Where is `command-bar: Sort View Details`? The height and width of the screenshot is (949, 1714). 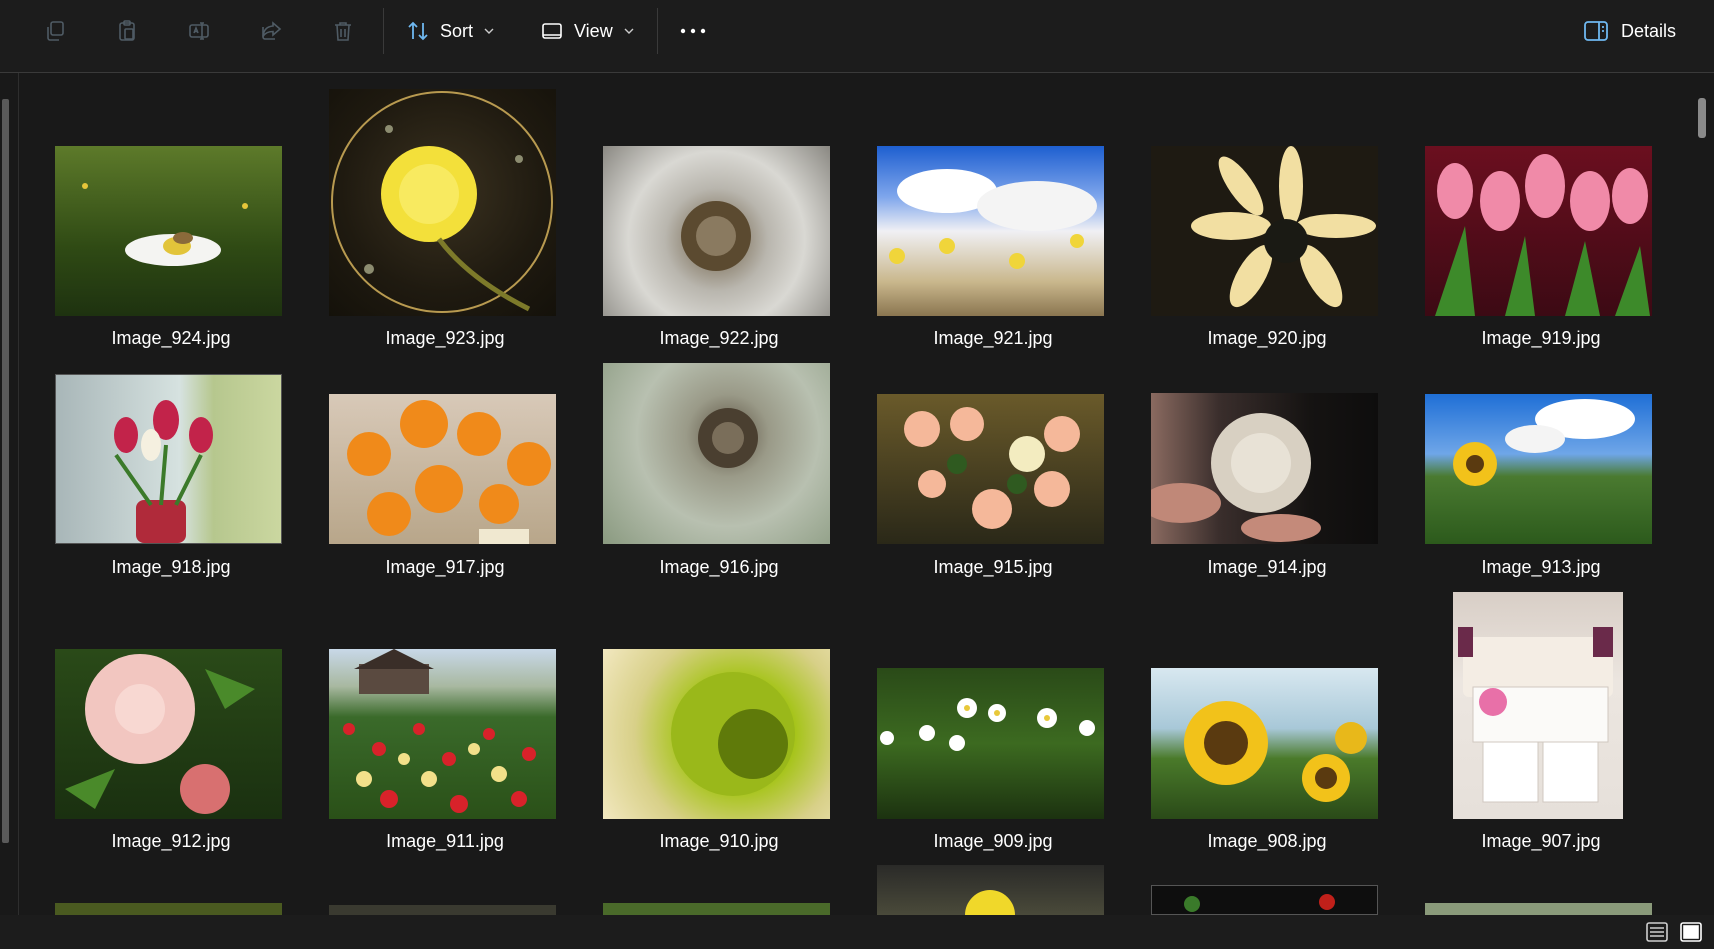
command-bar: Sort View Details is located at coordinates (857, 36).